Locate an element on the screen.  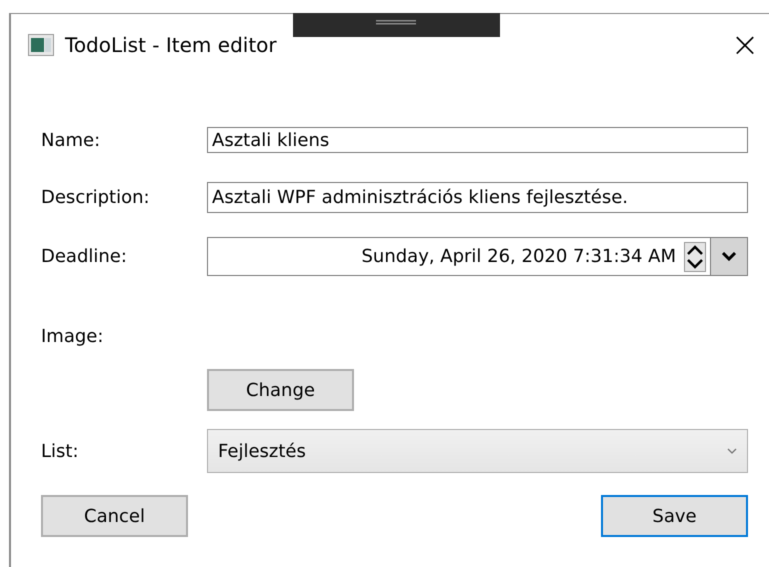
app-icon is located at coordinates (41, 45).